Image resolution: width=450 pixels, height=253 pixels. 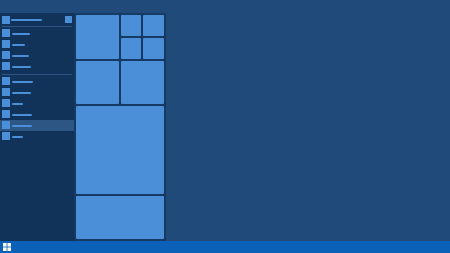 I want to click on start-menu-header, so click(x=37, y=19).